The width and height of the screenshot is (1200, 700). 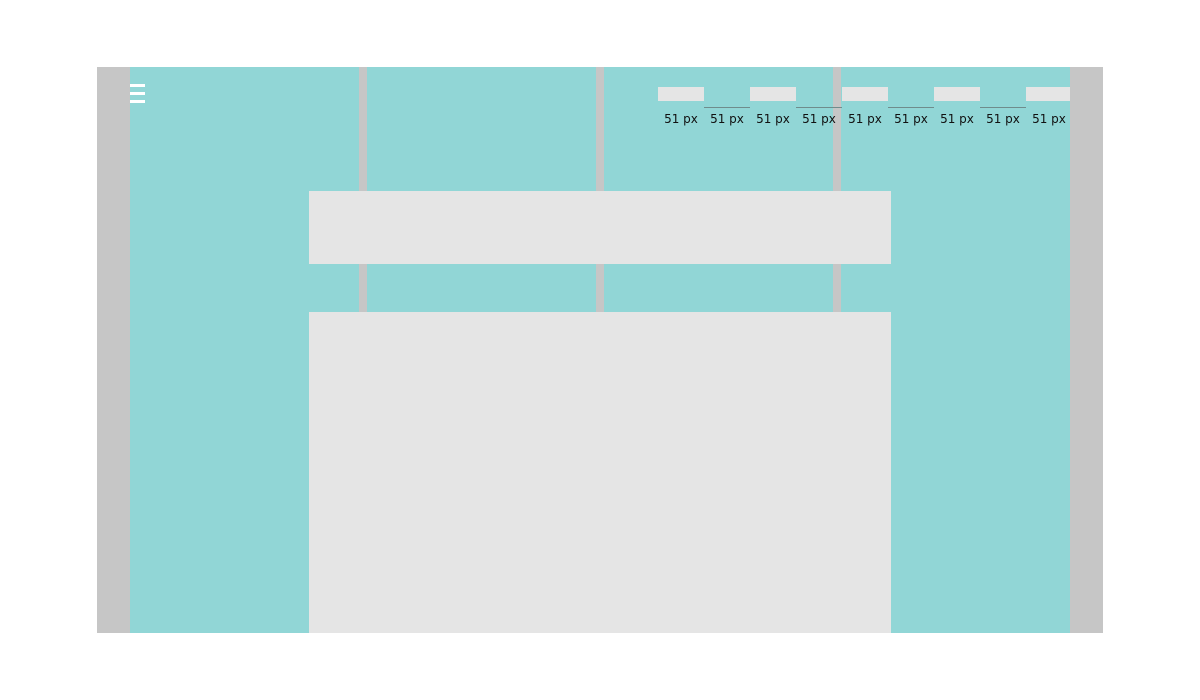 I want to click on hamburger-menu-icon, so click(x=138, y=93).